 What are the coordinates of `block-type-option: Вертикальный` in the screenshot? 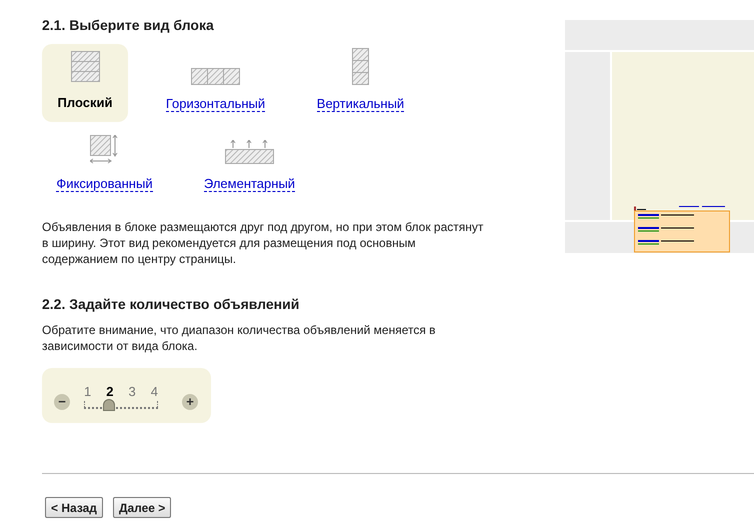 It's located at (360, 83).